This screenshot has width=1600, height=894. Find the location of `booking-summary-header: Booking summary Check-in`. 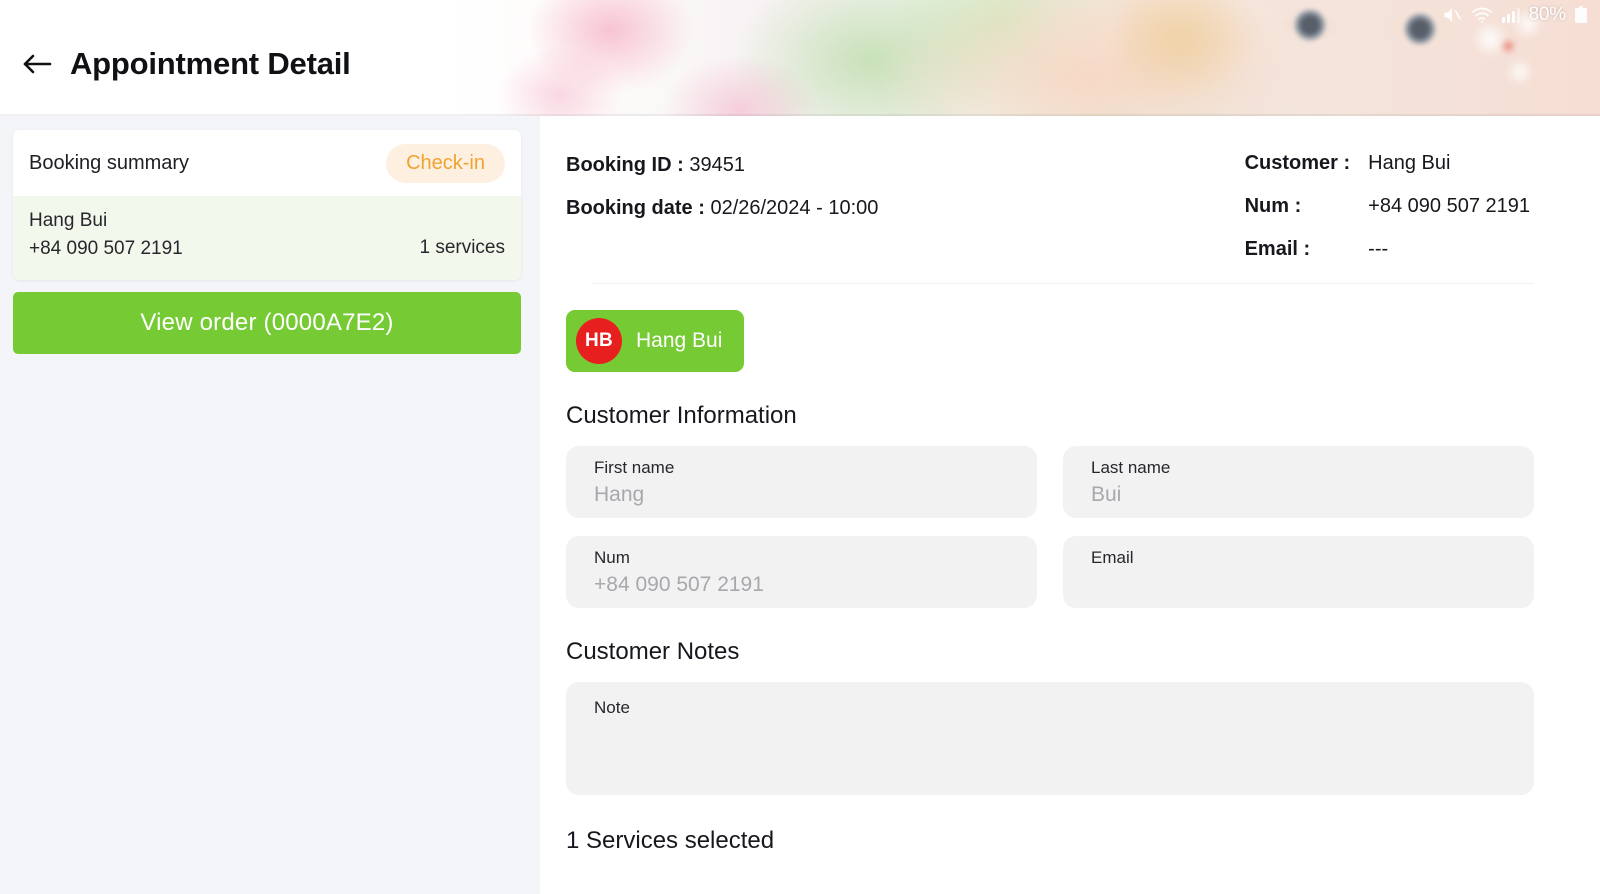

booking-summary-header: Booking summary Check-in is located at coordinates (267, 163).